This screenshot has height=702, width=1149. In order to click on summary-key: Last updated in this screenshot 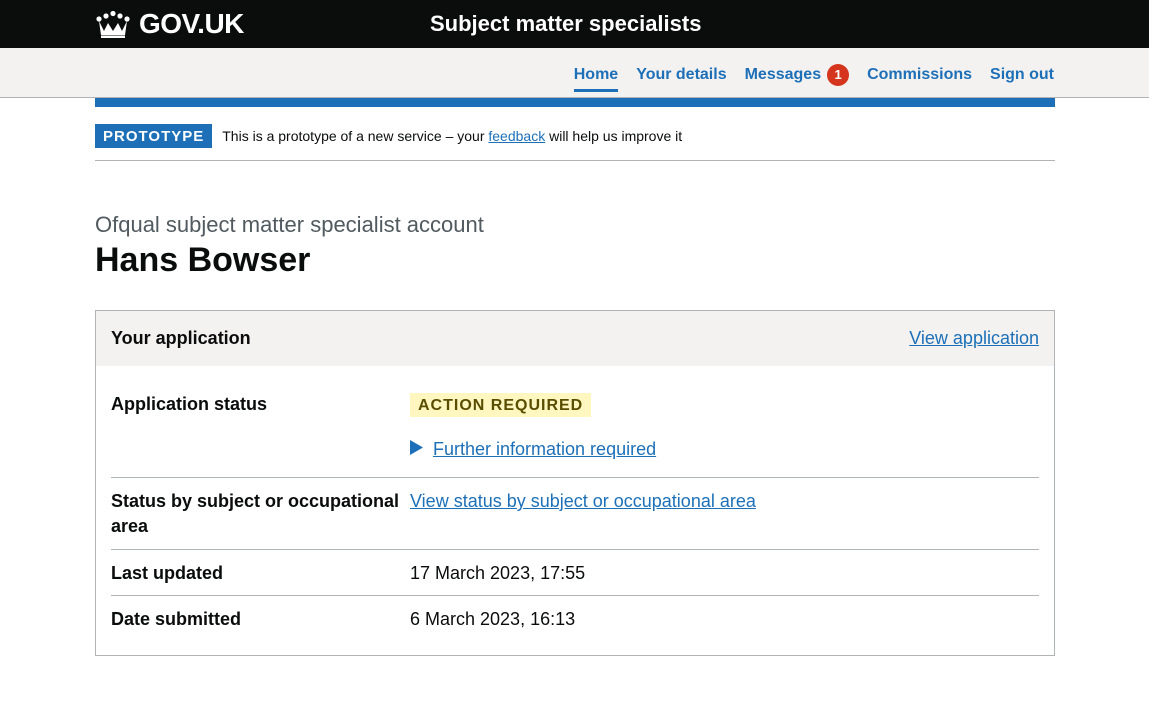, I will do `click(167, 573)`.